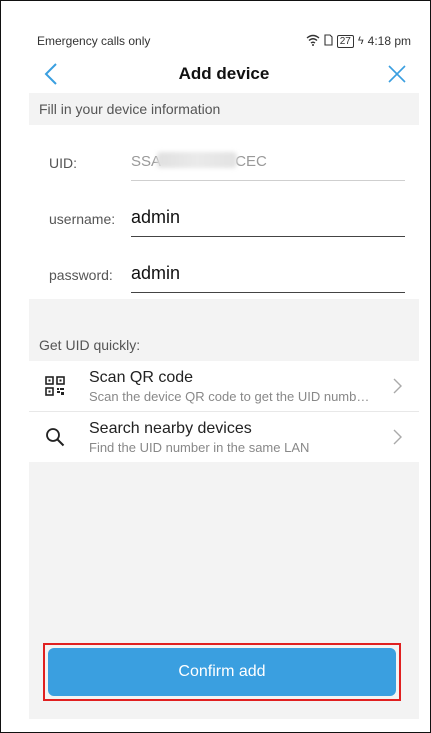 This screenshot has width=431, height=733. I want to click on uid-row: UID:, so click(224, 153).